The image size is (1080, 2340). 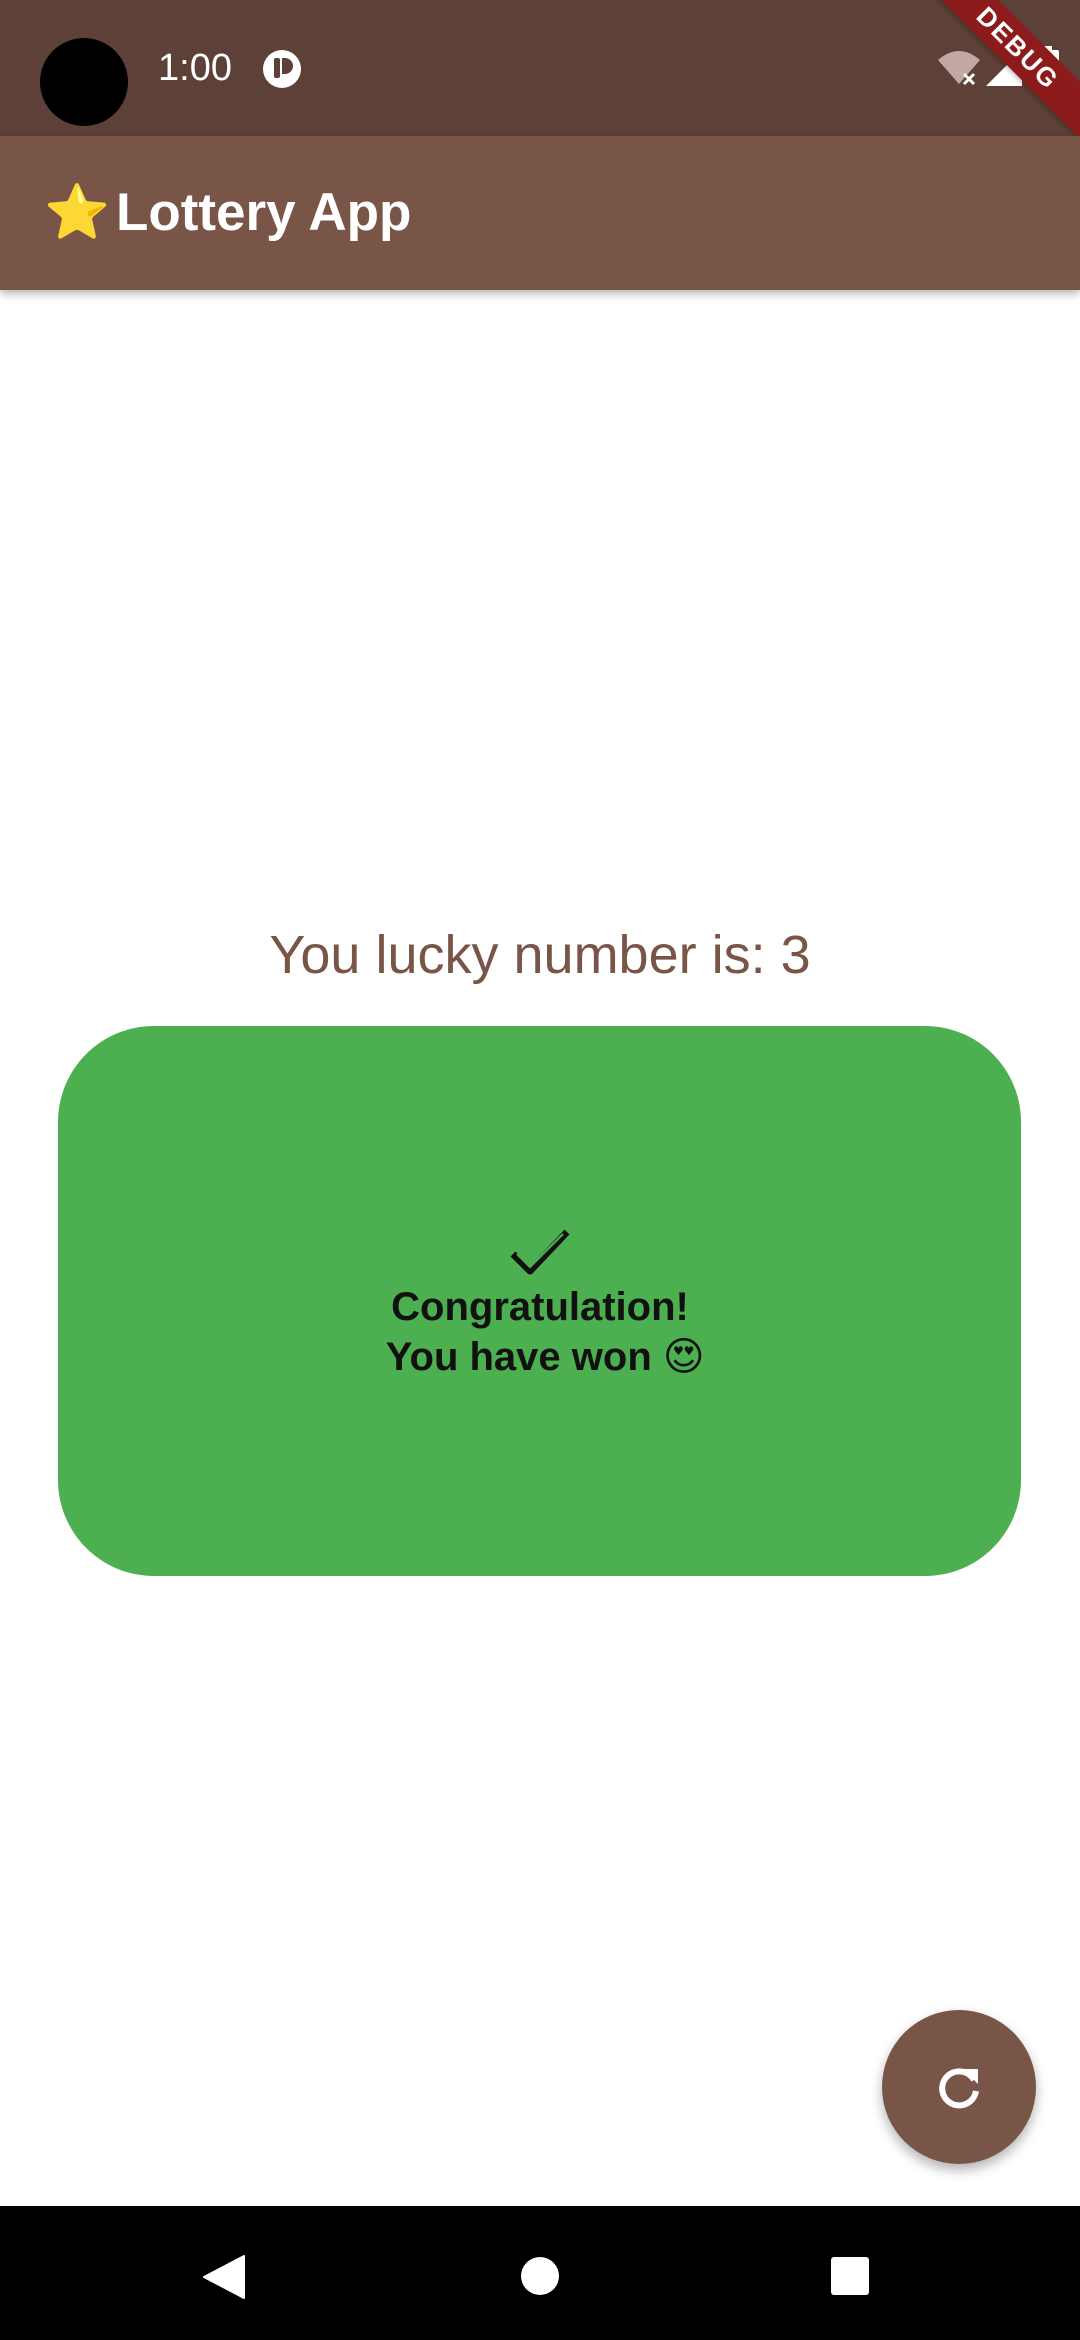 I want to click on result-message: Congratulation! You have won 😍, so click(x=545, y=1332).